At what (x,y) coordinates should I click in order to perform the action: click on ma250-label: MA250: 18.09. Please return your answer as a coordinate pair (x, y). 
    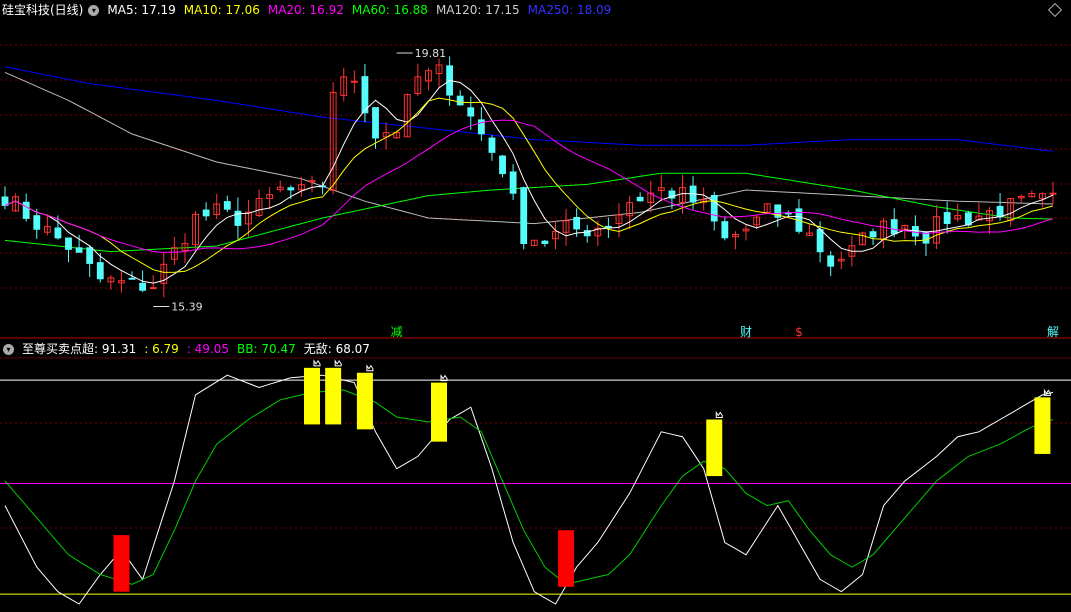
    Looking at the image, I should click on (569, 10).